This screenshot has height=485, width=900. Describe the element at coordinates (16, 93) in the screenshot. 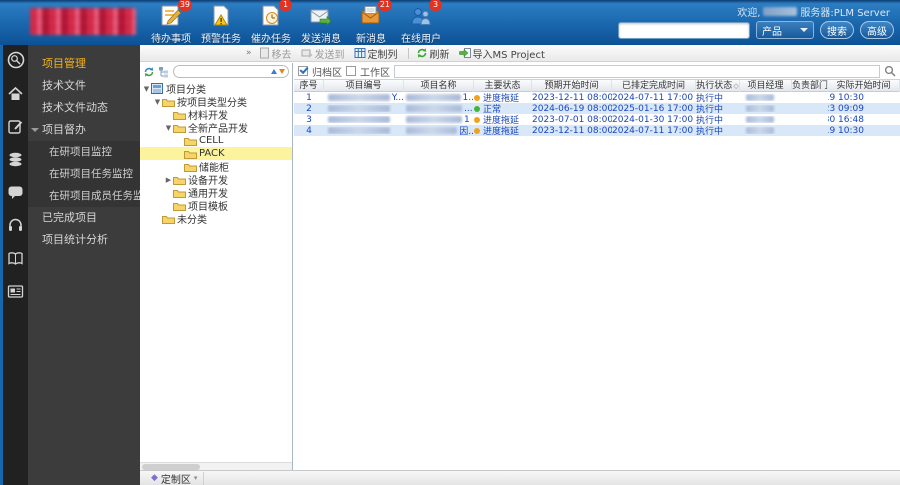

I see `home-icon` at that location.